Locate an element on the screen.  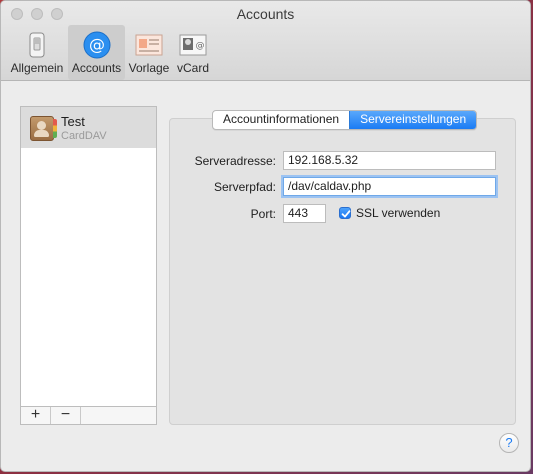
details-tab-control: Accountinformationen Servereinstellungen is located at coordinates (345, 120).